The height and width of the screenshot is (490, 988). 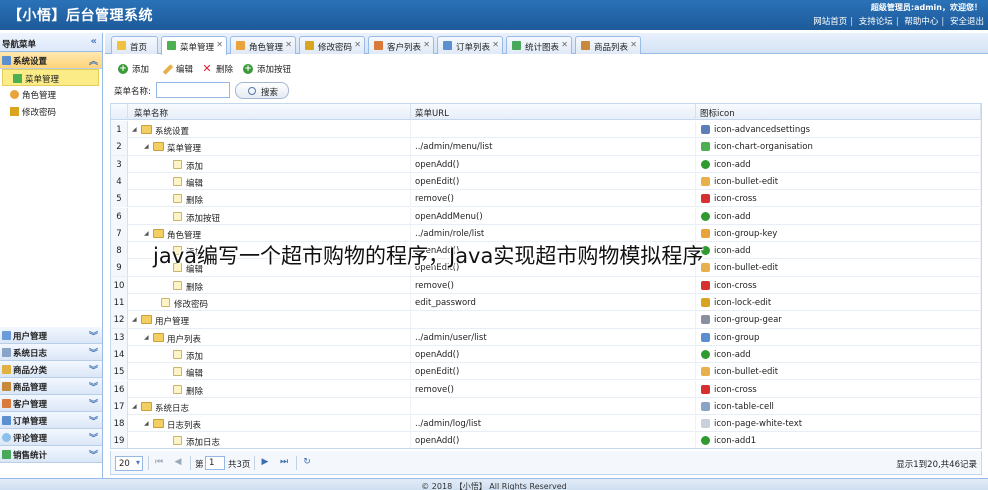 What do you see at coordinates (553, 389) in the screenshot?
I see `menu-url-cell: remove()` at bounding box center [553, 389].